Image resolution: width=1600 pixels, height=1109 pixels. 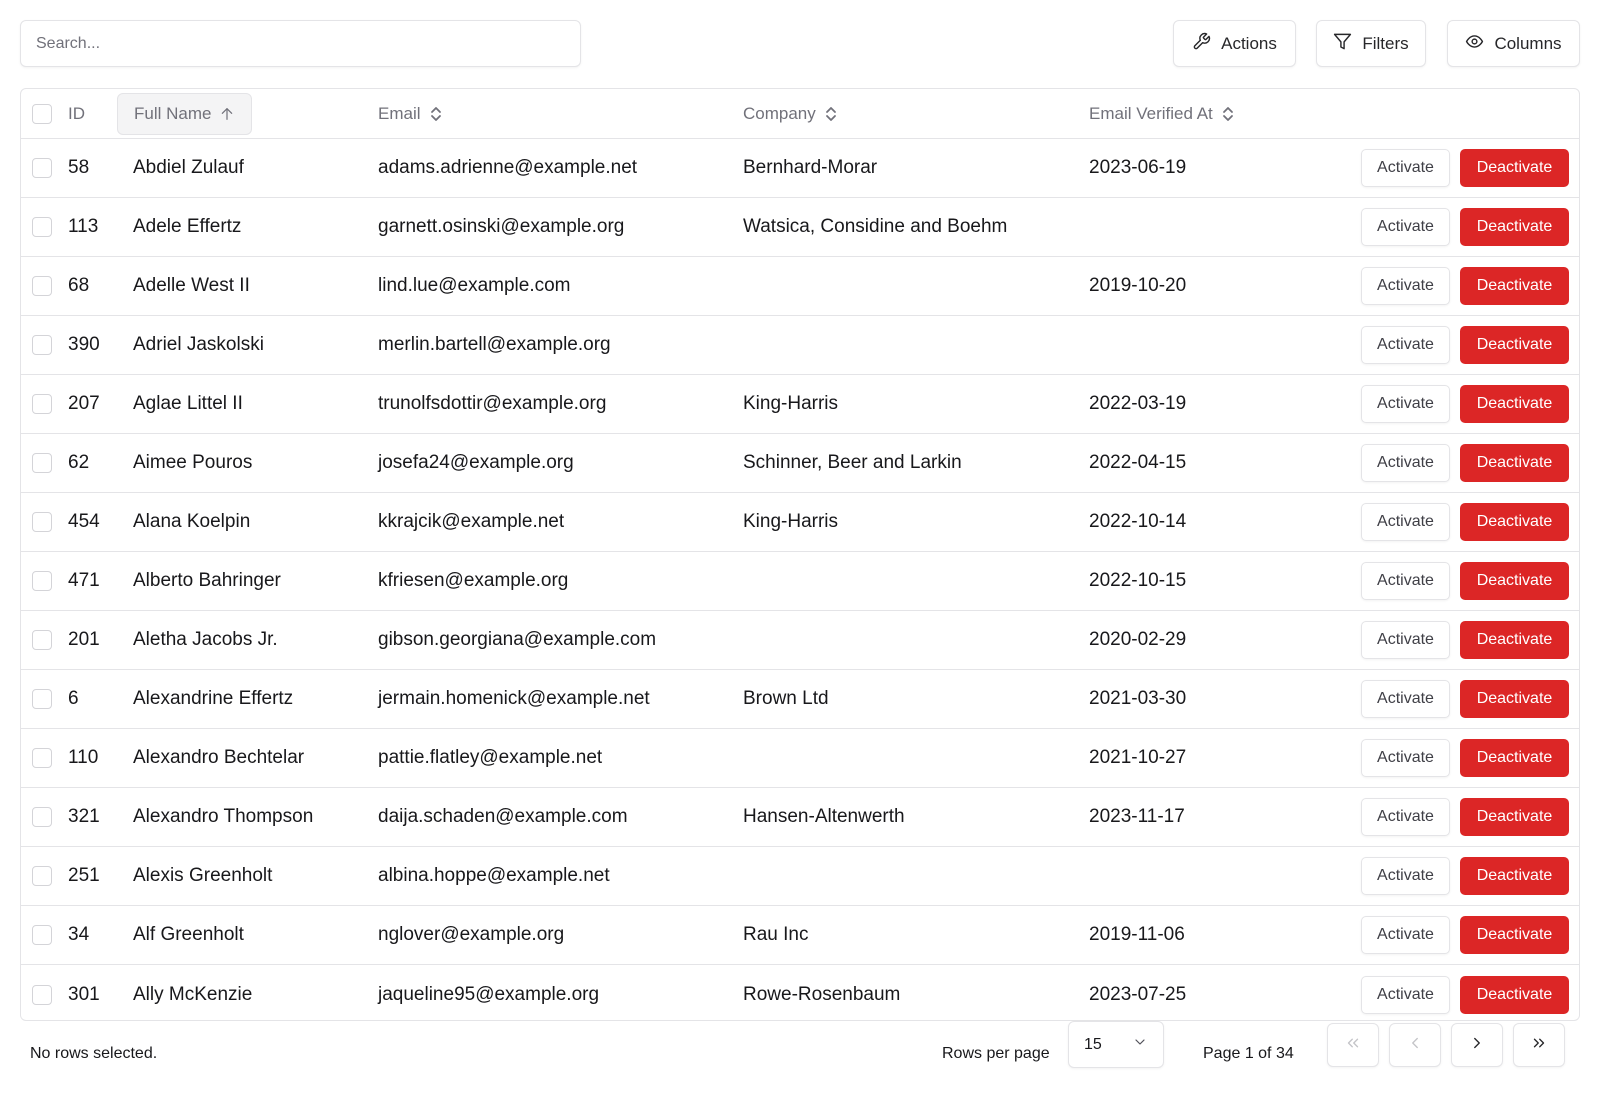 I want to click on cell-full-name: Abdiel Zulauf, so click(x=188, y=167).